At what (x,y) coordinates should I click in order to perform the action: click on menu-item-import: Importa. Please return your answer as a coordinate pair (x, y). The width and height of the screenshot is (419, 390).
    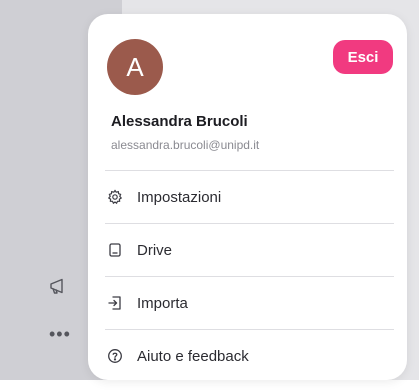
    Looking at the image, I should click on (249, 302).